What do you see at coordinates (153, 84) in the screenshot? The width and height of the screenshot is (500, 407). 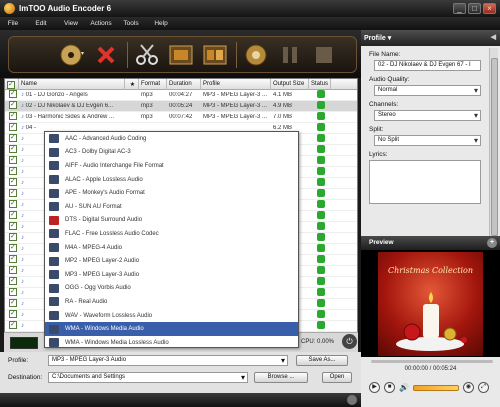 I see `column-format: Format` at bounding box center [153, 84].